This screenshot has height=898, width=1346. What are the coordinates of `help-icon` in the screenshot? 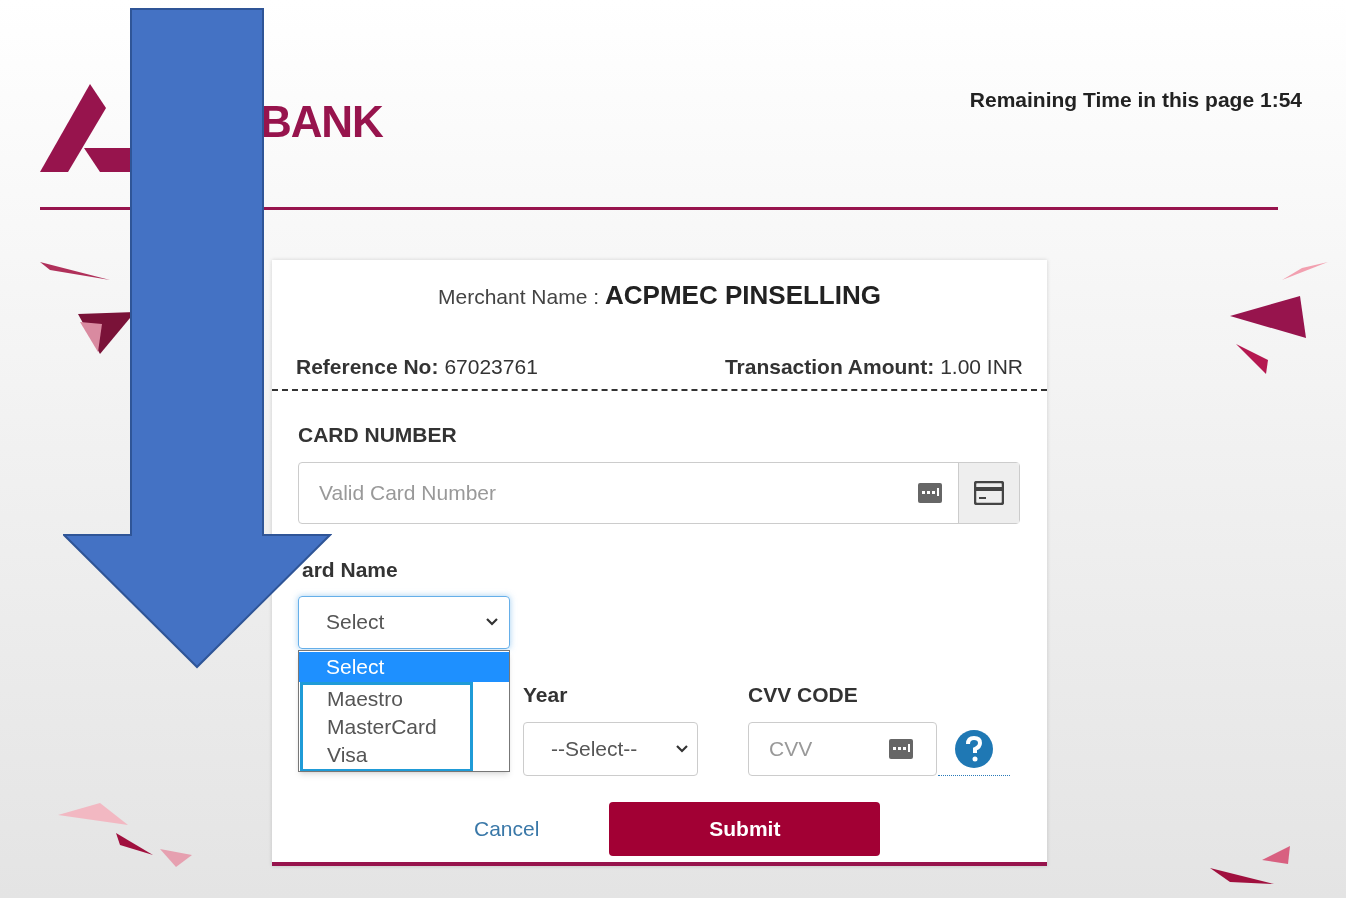 It's located at (974, 748).